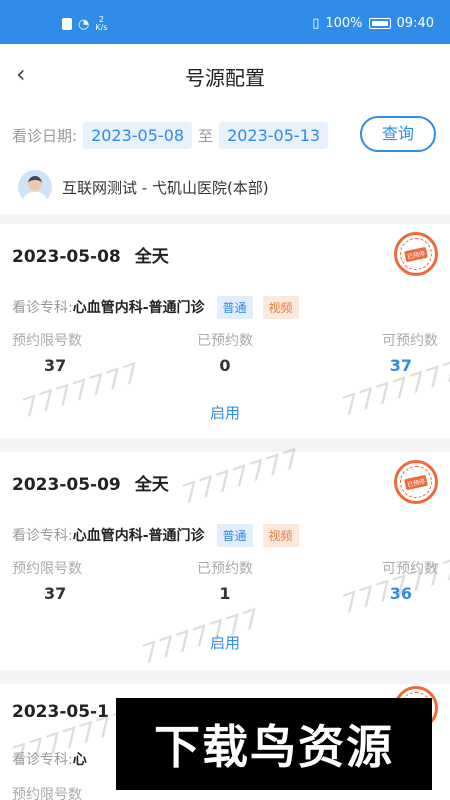 This screenshot has width=450, height=800. What do you see at coordinates (415, 23) in the screenshot?
I see `clock: 09:40` at bounding box center [415, 23].